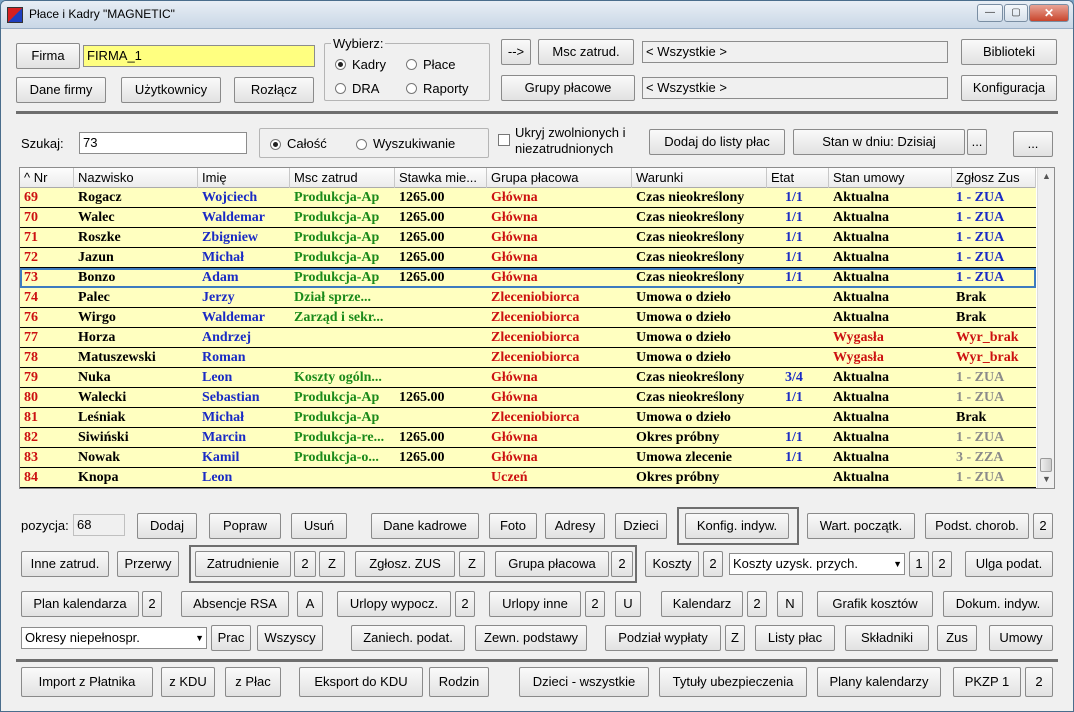 This screenshot has height=712, width=1074. Describe the element at coordinates (167, 526) in the screenshot. I see `dodaj-button: Dodaj` at that location.